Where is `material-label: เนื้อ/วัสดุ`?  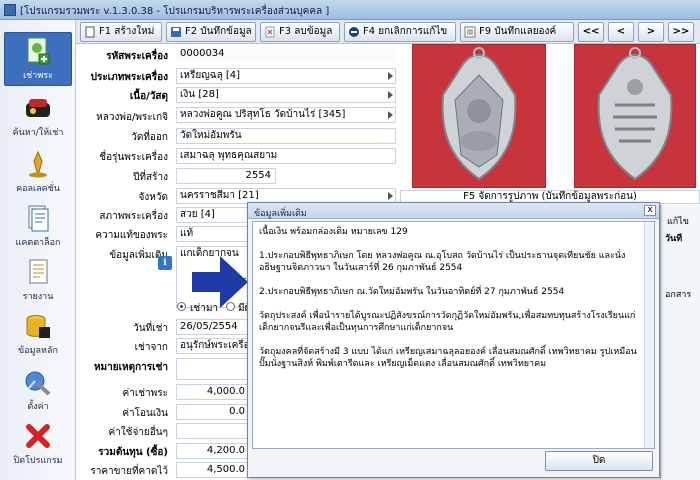 material-label: เนื้อ/วัสดุ is located at coordinates (148, 96).